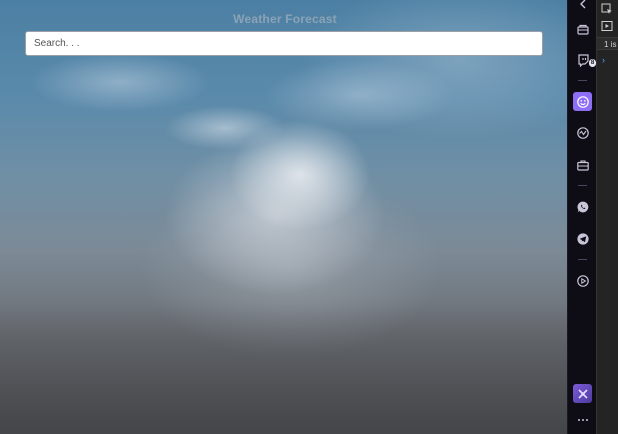 The width and height of the screenshot is (618, 434). What do you see at coordinates (582, 217) in the screenshot?
I see `browser-sidebar: 8` at bounding box center [582, 217].